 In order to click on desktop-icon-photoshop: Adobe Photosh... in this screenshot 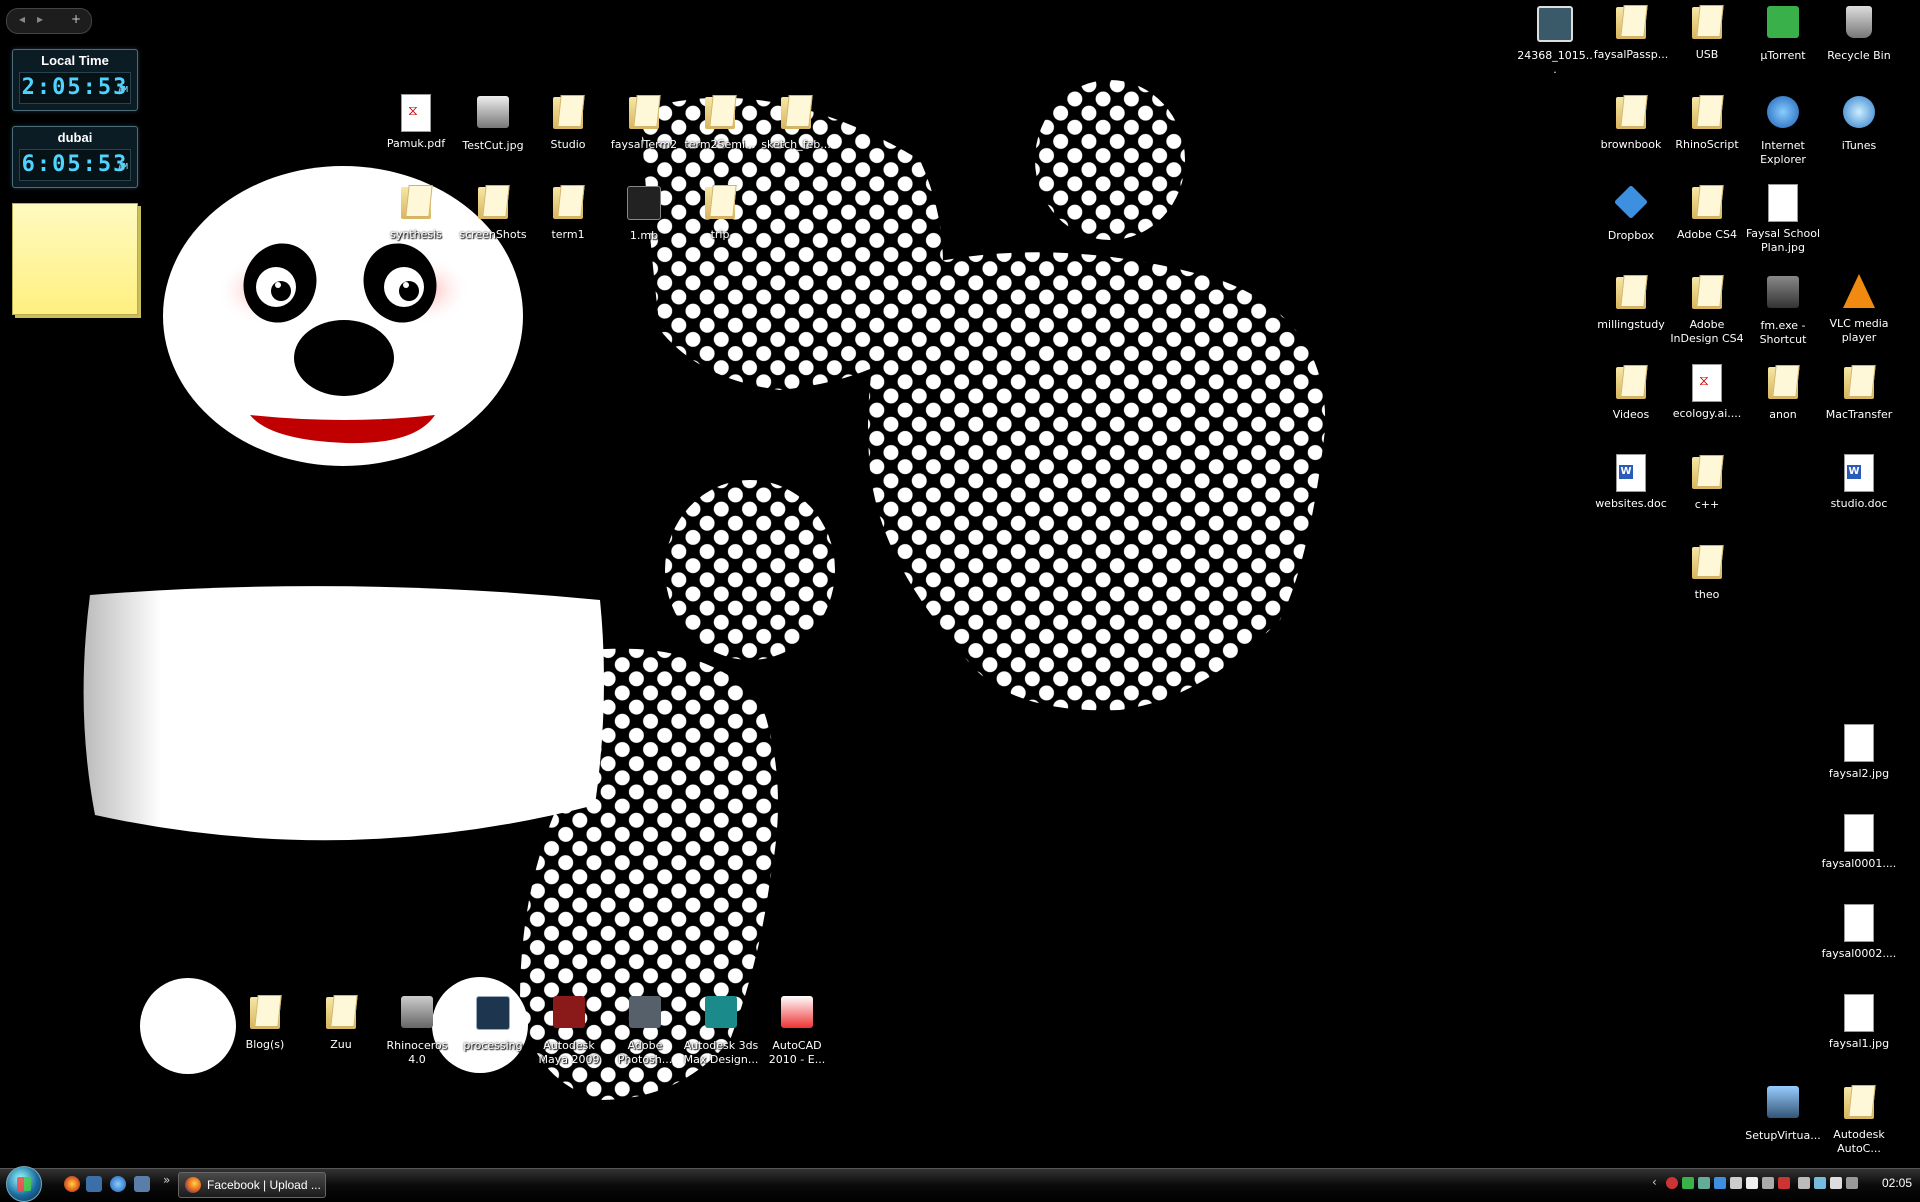, I will do `click(645, 1029)`.